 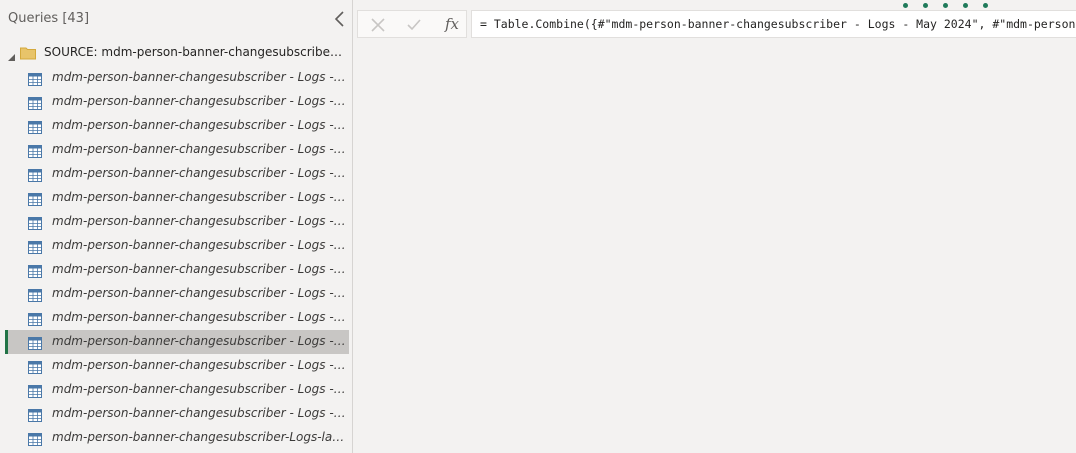 I want to click on loading-indicator, so click(x=948, y=6).